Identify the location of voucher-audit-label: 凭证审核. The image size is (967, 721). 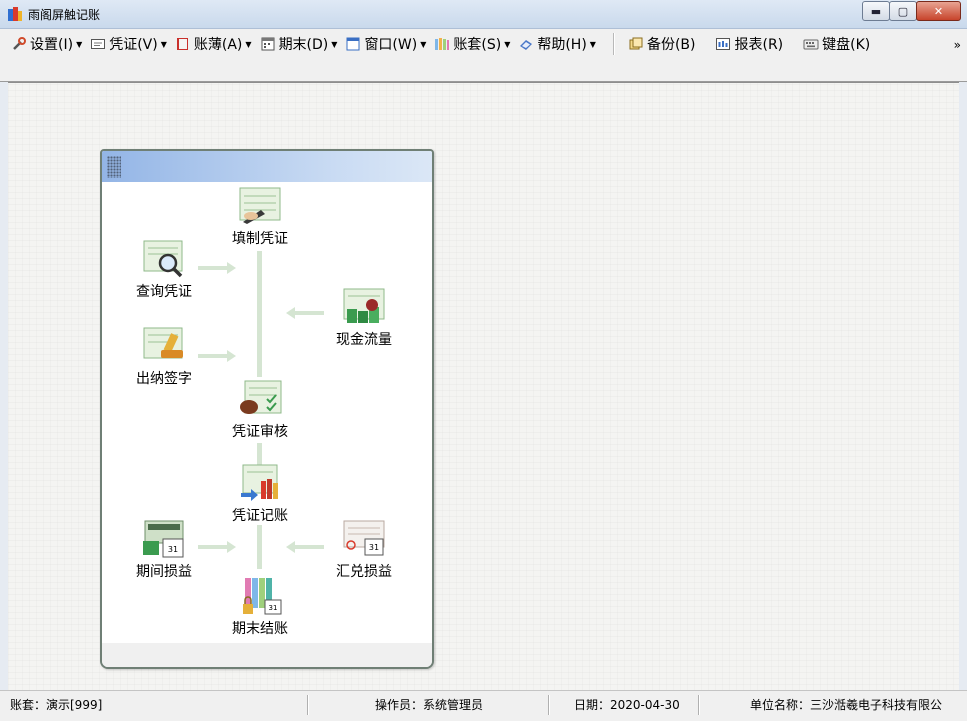
(260, 432).